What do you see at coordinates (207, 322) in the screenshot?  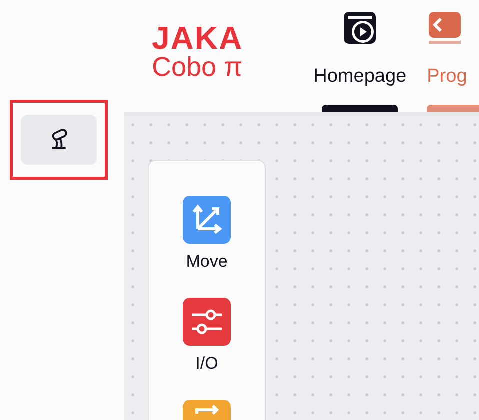 I see `sliders-icon` at bounding box center [207, 322].